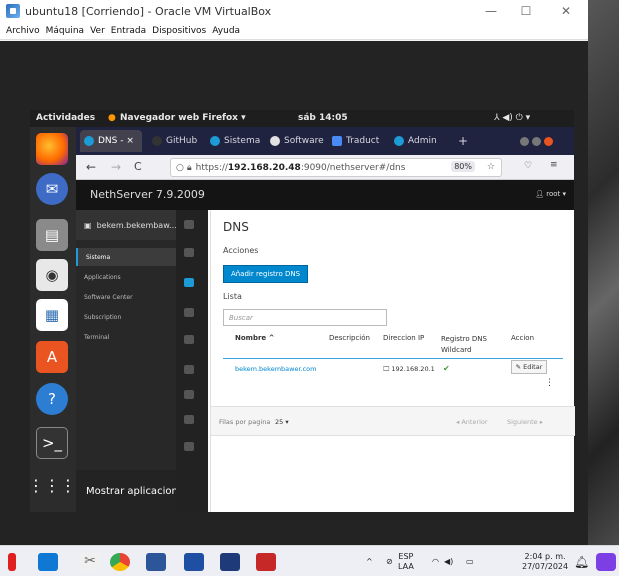 This screenshot has width=619, height=576. I want to click on tab-software: Software, so click(295, 141).